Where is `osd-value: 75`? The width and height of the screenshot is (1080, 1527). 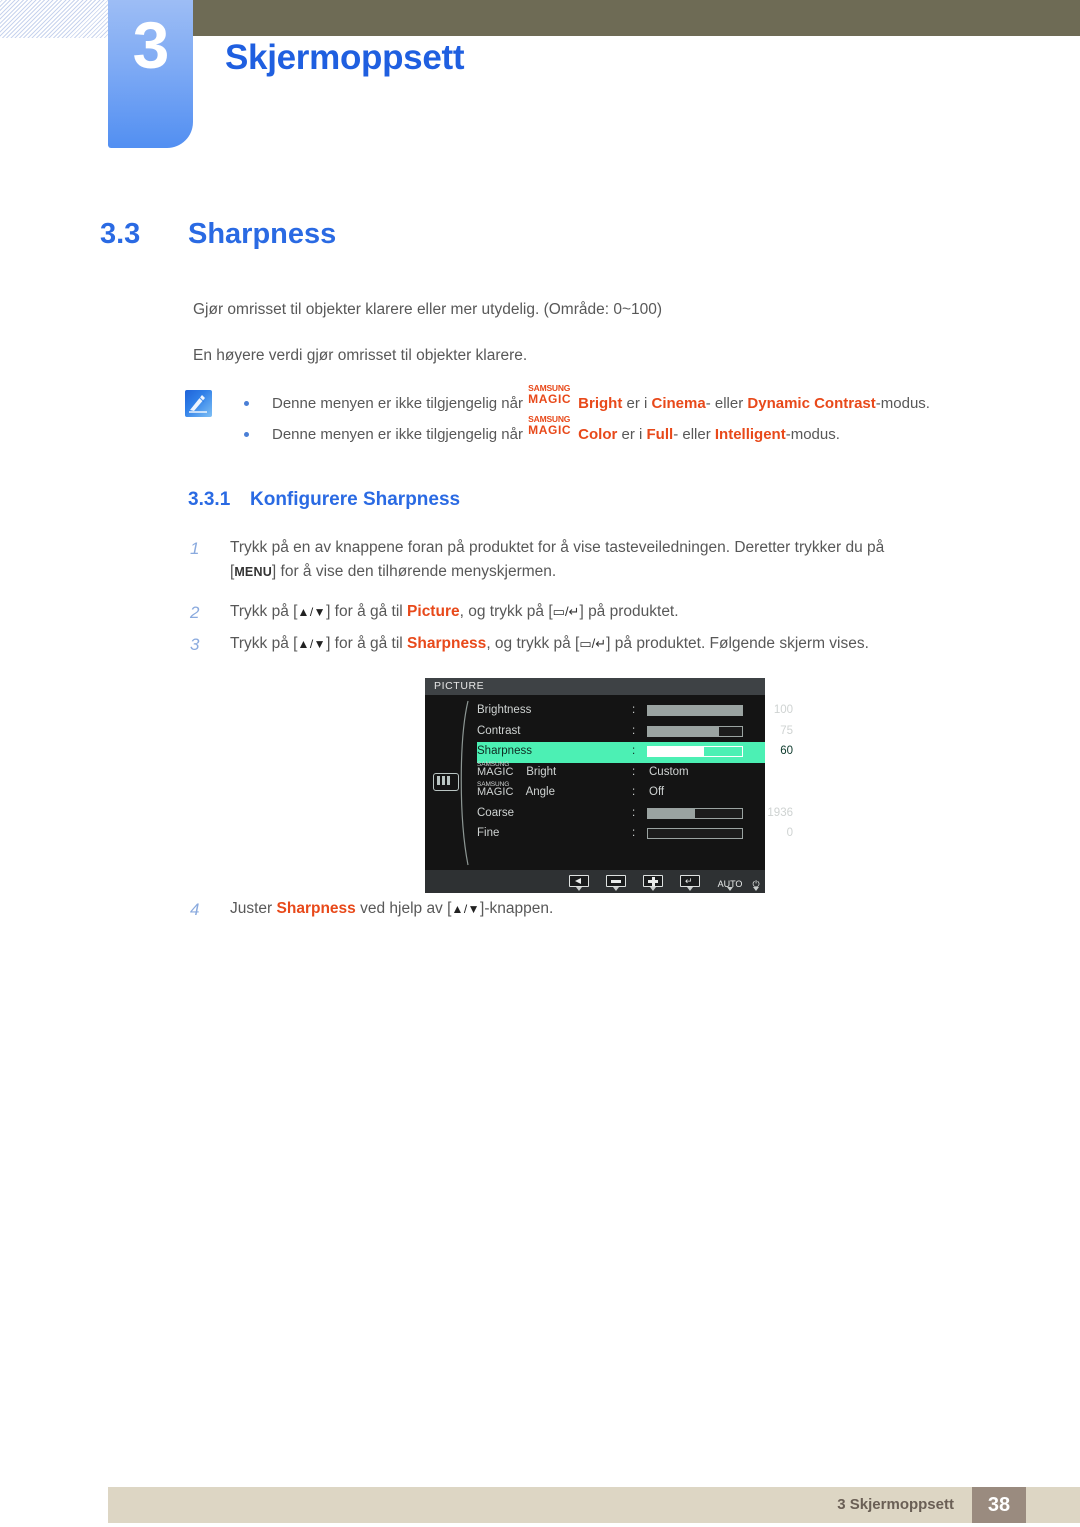 osd-value: 75 is located at coordinates (786, 730).